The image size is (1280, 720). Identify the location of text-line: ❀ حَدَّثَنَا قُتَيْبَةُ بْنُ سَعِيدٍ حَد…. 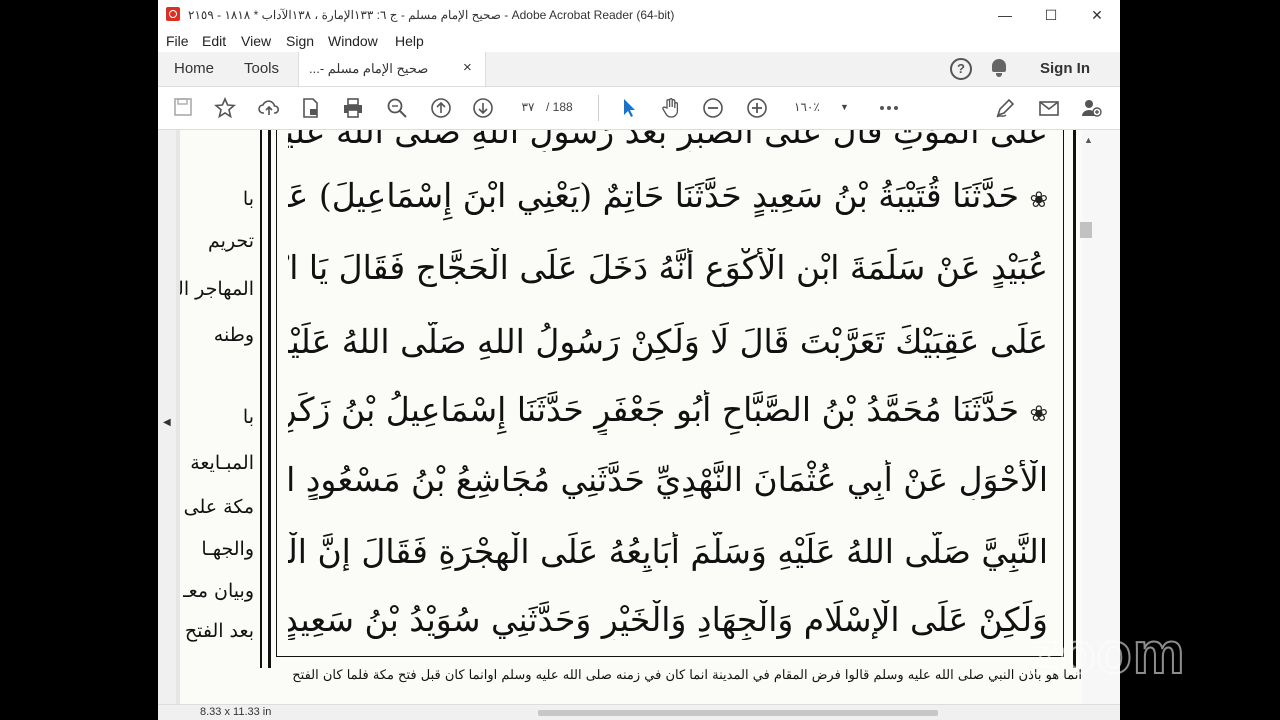
(668, 198).